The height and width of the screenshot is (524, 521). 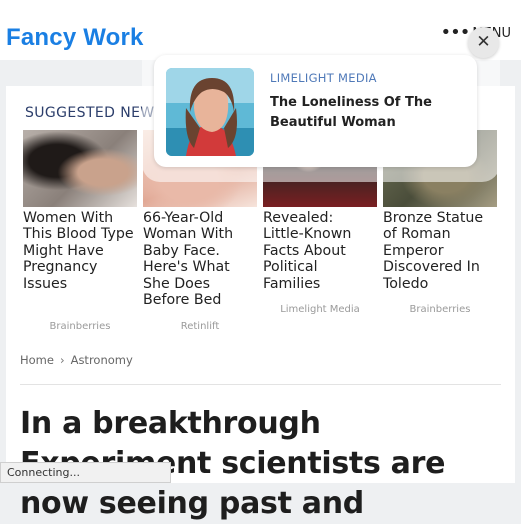 I want to click on recommendation-thumbnail, so click(x=210, y=112).